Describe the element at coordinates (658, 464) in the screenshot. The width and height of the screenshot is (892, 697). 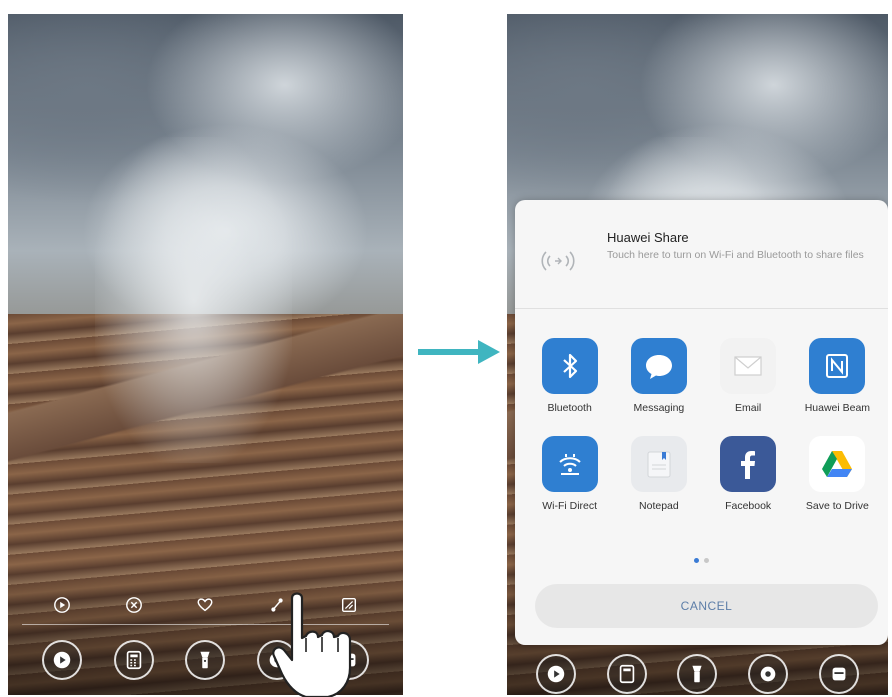
I see `notepad-icon` at that location.